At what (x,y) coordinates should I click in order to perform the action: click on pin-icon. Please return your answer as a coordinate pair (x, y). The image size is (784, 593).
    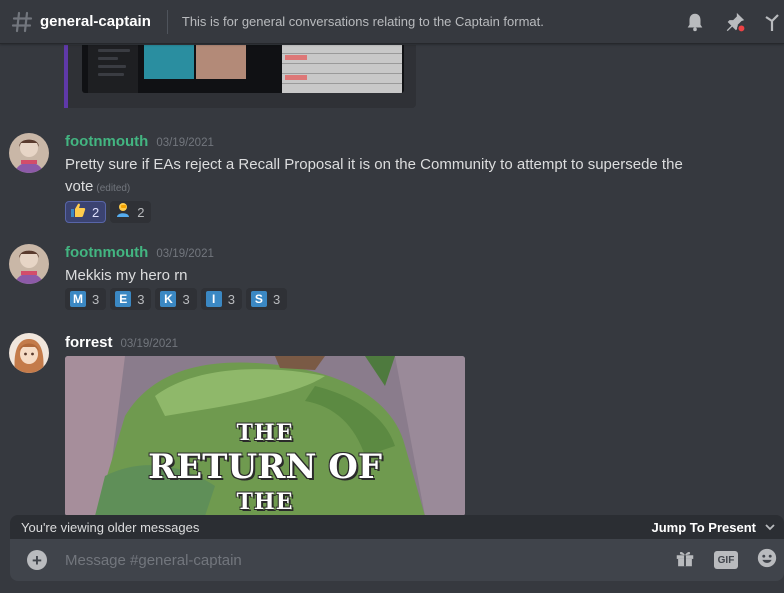
    Looking at the image, I should click on (735, 22).